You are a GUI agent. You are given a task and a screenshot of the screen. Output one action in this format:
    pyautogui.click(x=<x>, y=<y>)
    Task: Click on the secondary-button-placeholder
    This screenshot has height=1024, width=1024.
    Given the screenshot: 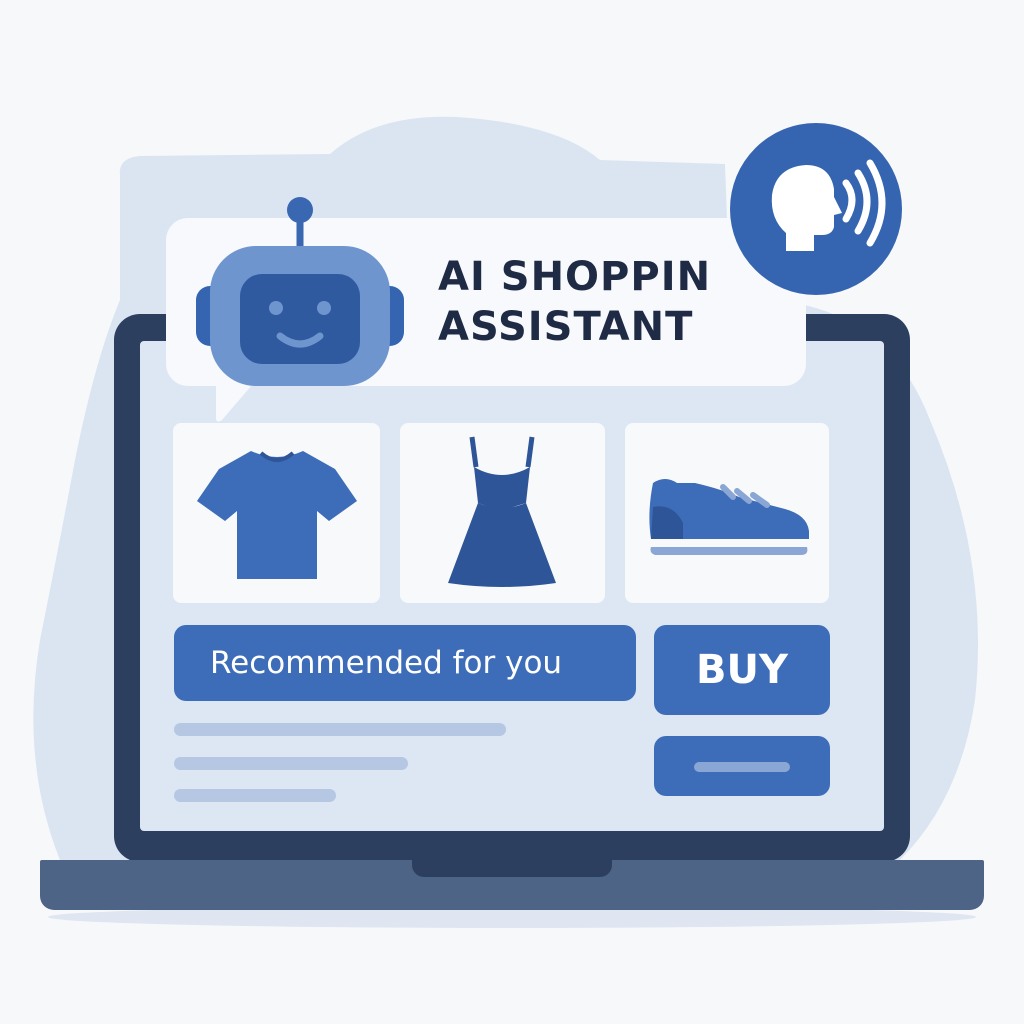 What is the action you would take?
    pyautogui.click(x=742, y=767)
    